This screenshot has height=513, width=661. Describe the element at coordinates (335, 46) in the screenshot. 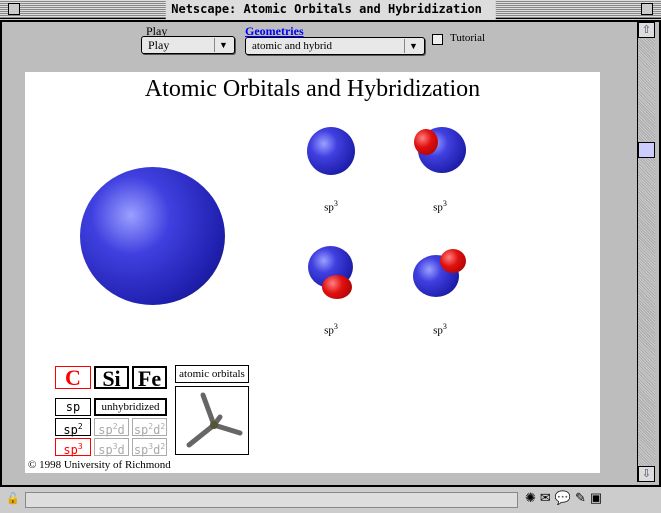

I see `geometries-select: atomic and hybrid ▼` at that location.